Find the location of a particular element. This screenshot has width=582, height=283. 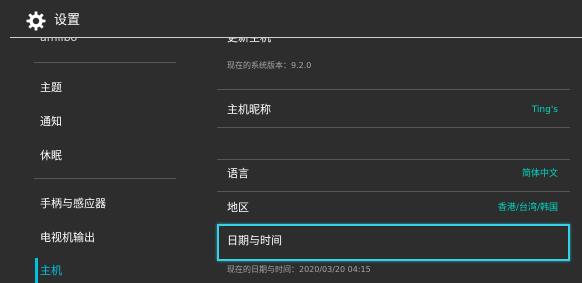

header-divider is located at coordinates (296, 37).